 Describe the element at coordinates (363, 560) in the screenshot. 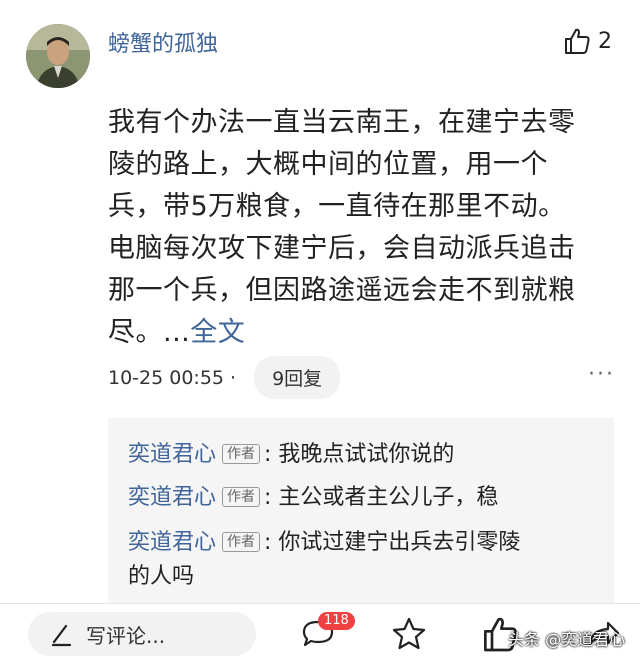

I see `reply-item: 奕道君心 作者: 你试过建宁出兵去引零陵 的人吗` at that location.